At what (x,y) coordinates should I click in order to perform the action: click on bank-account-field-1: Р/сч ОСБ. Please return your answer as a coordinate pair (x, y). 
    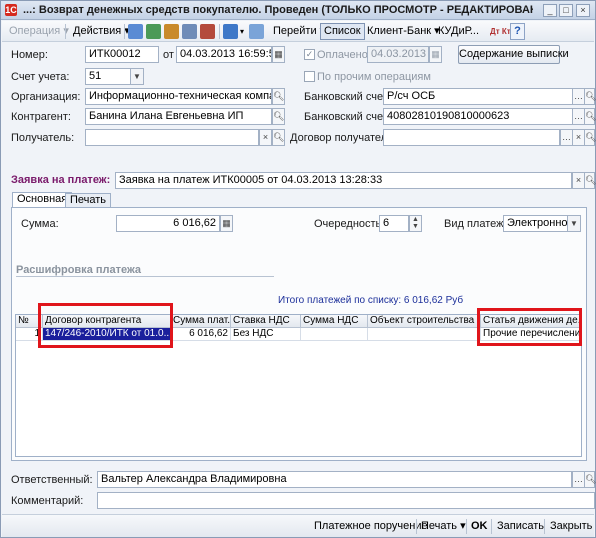
    Looking at the image, I should click on (478, 96).